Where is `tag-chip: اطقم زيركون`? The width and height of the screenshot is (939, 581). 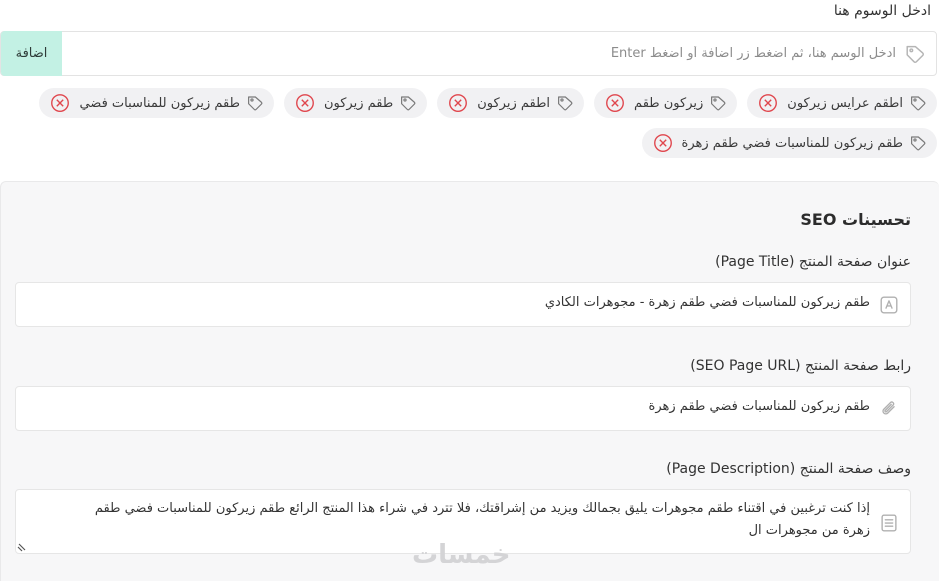 tag-chip: اطقم زيركون is located at coordinates (511, 103).